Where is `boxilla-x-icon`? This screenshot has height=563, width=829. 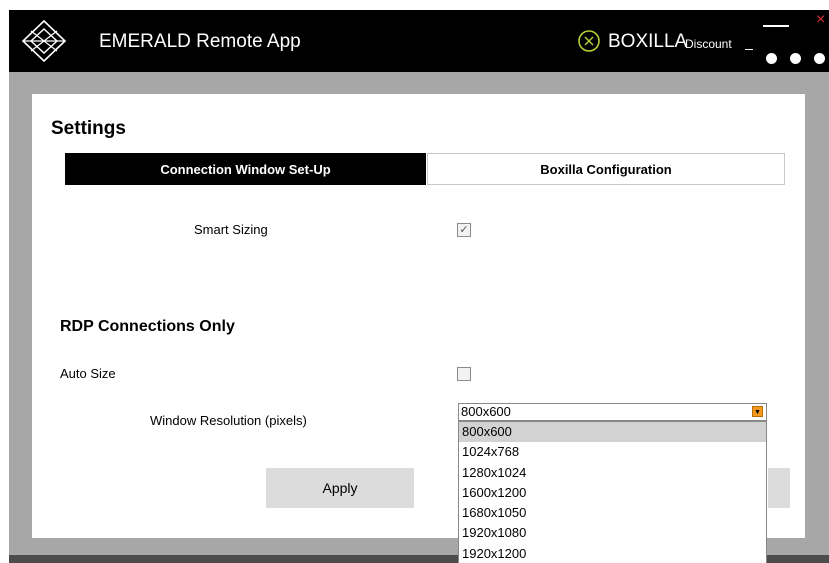 boxilla-x-icon is located at coordinates (589, 41).